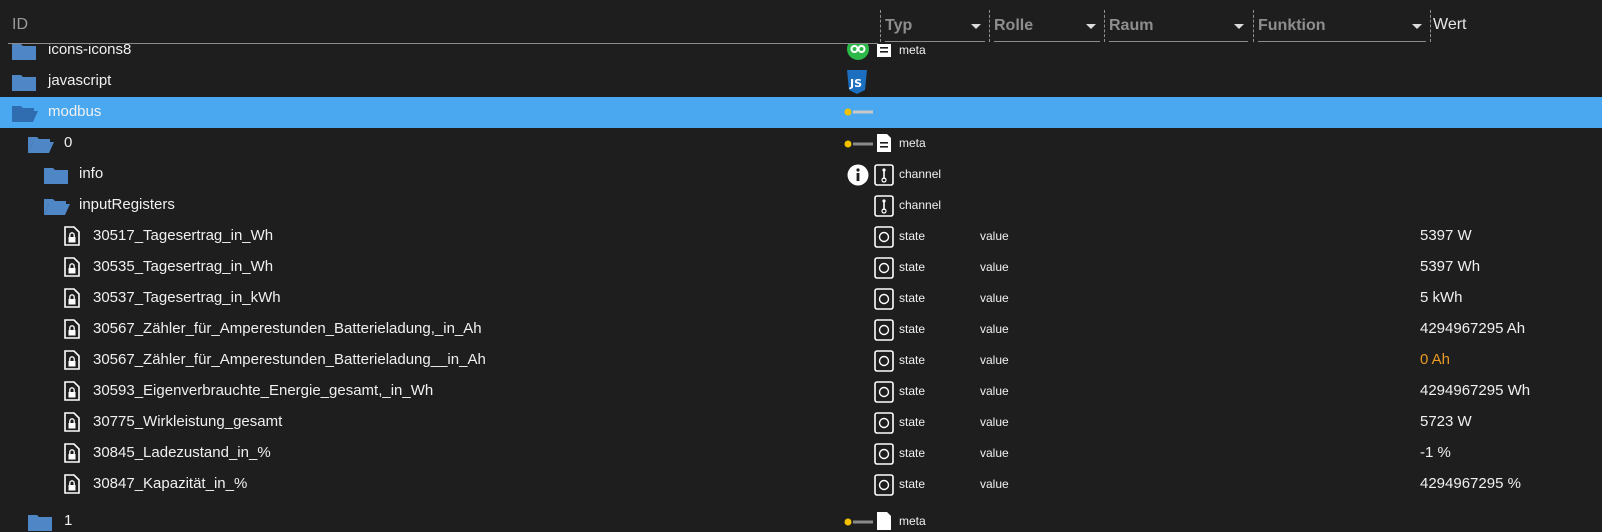 The height and width of the screenshot is (532, 1602). I want to click on tree-row-label: 30535_Tagesertrag_in_Wh, so click(183, 266).